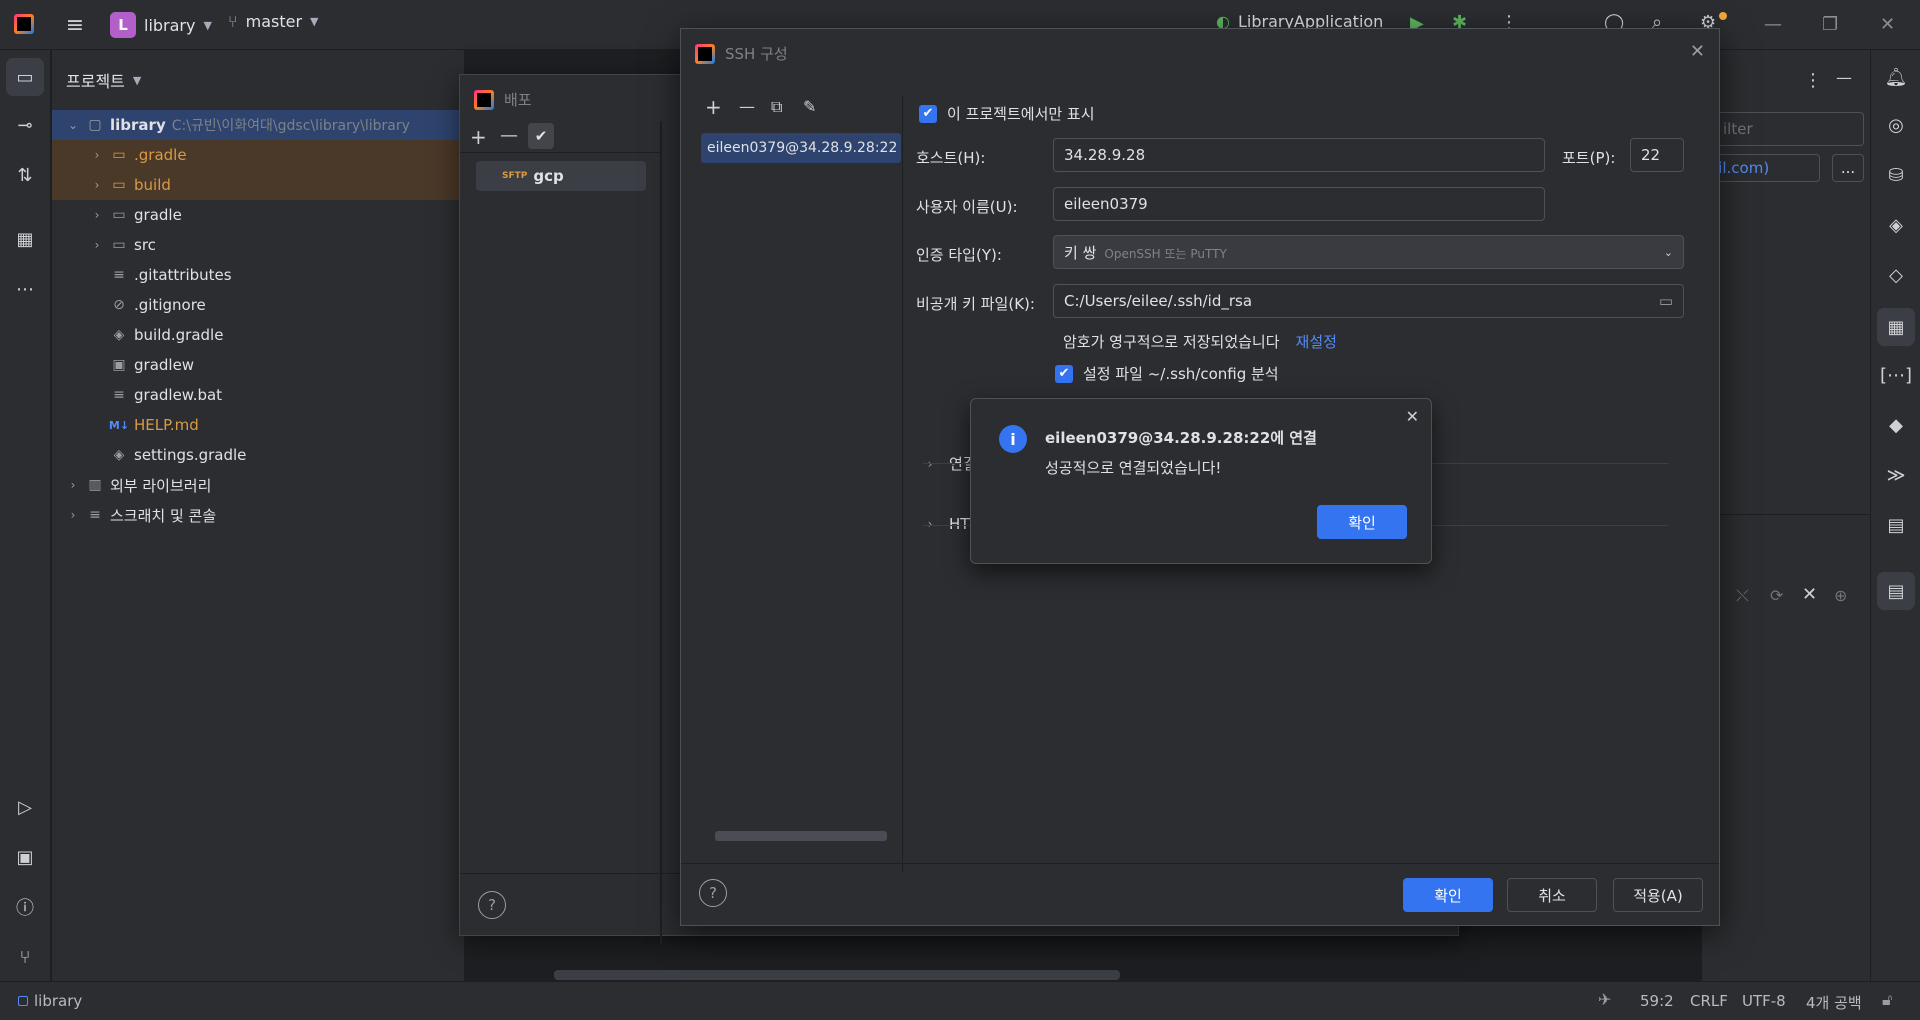  Describe the element at coordinates (518, 100) in the screenshot. I see `dialog-title: 배포` at that location.